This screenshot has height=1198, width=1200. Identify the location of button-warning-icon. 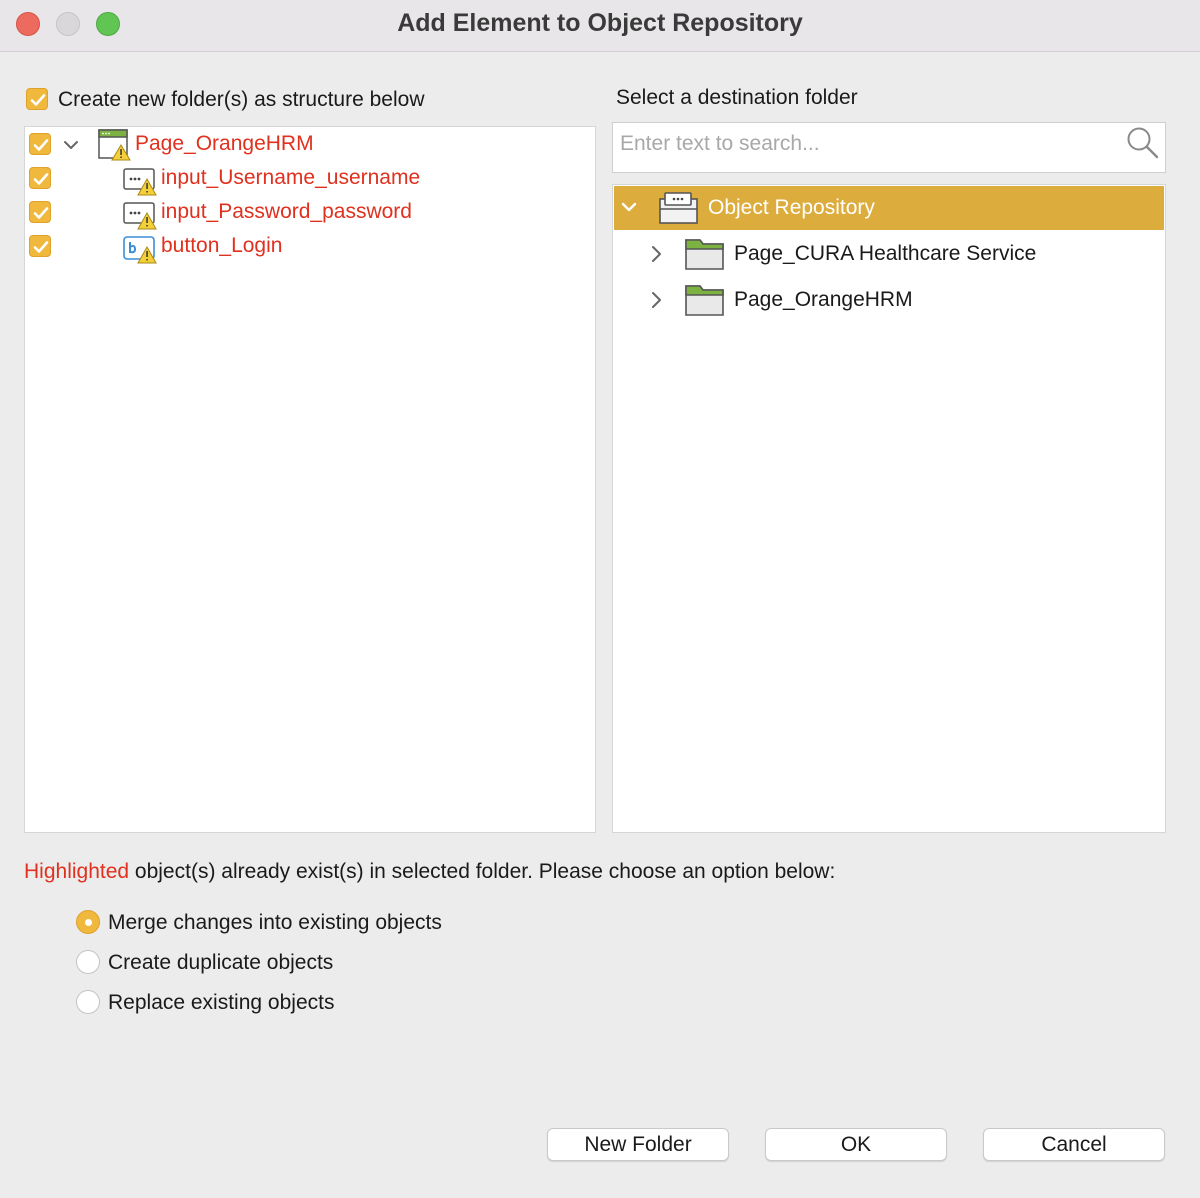
(140, 250).